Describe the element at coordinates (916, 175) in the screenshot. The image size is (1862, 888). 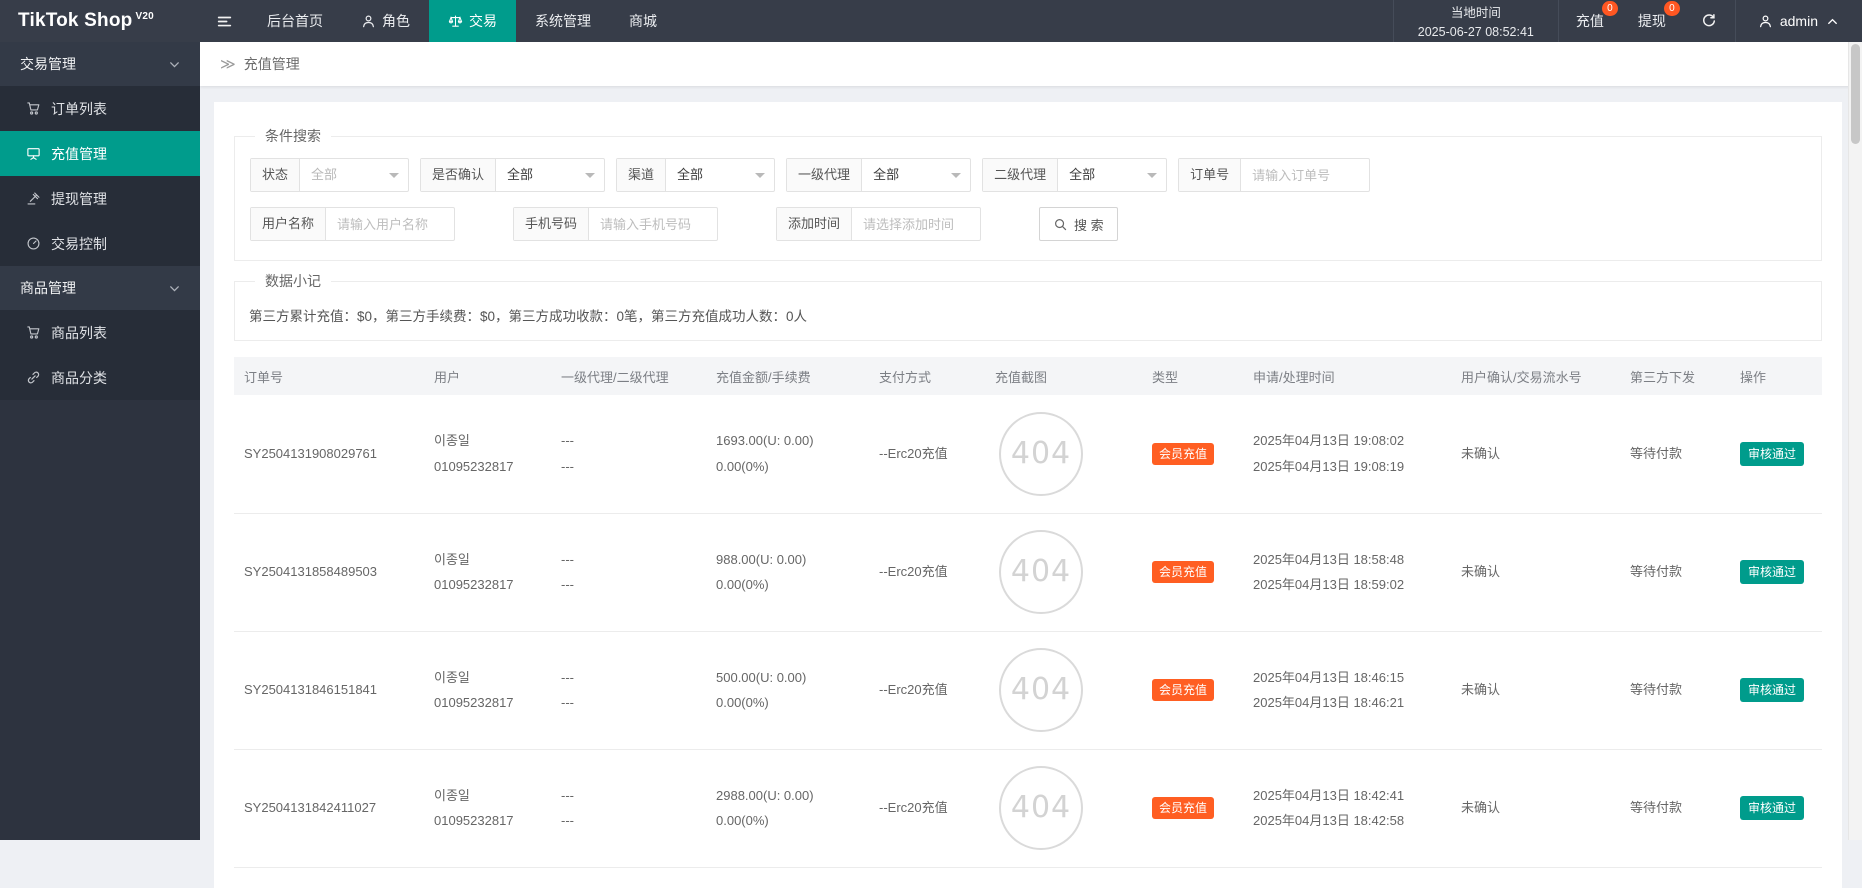
I see `agent1-select: 全部` at that location.